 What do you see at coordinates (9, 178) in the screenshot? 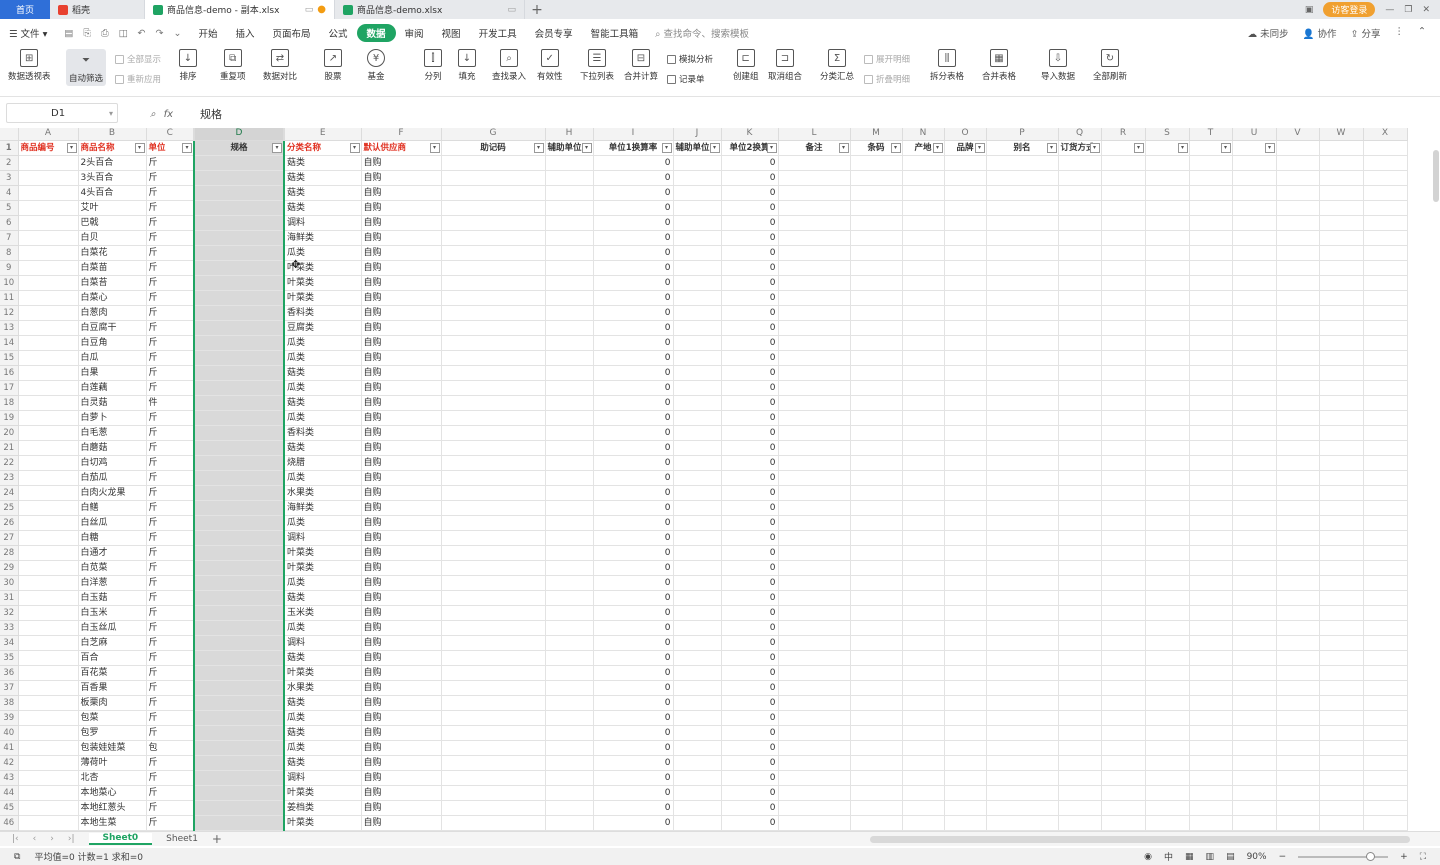
I see `row-header: 3` at bounding box center [9, 178].